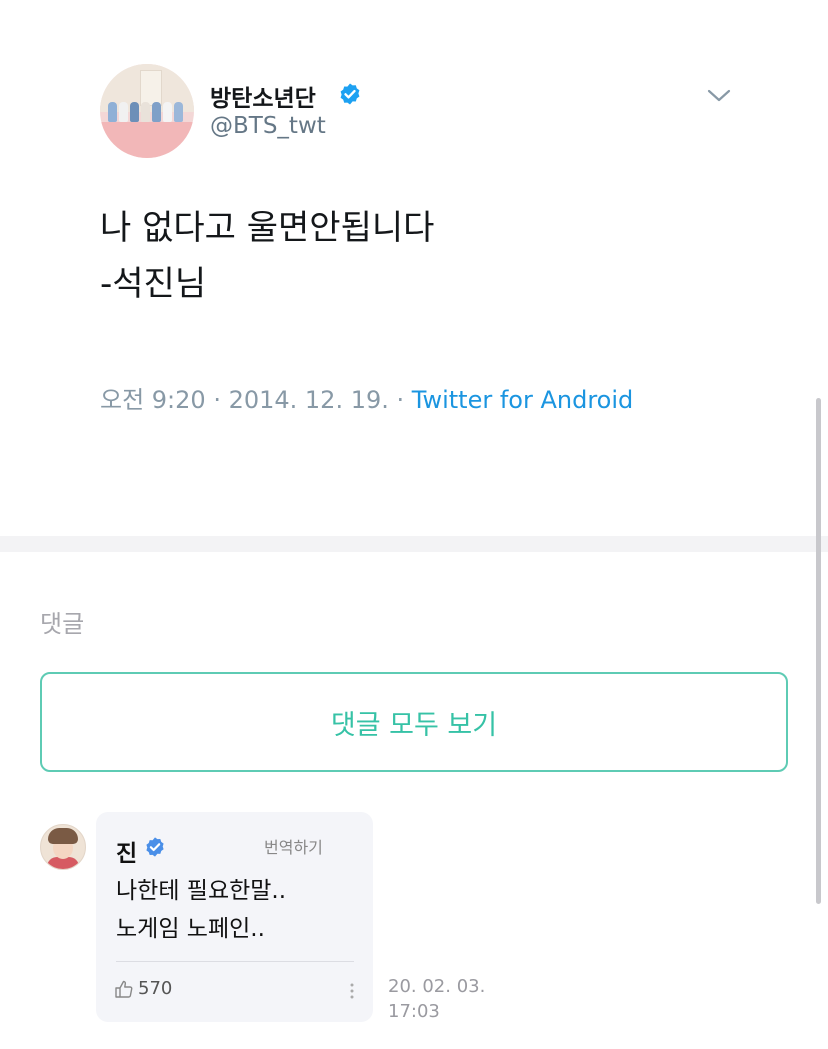 This screenshot has height=1049, width=828. What do you see at coordinates (267, 228) in the screenshot?
I see `tweet-text-line: 나 없다고 울면안됩니다` at bounding box center [267, 228].